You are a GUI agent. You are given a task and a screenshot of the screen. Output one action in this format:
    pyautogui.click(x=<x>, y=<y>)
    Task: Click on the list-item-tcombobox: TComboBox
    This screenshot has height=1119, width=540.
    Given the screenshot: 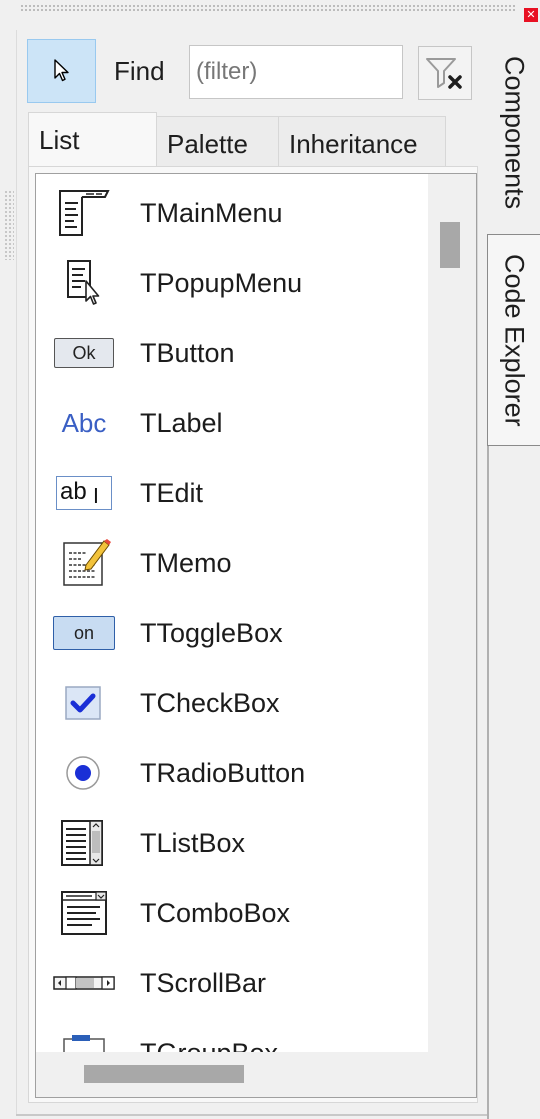 What is the action you would take?
    pyautogui.click(x=232, y=913)
    